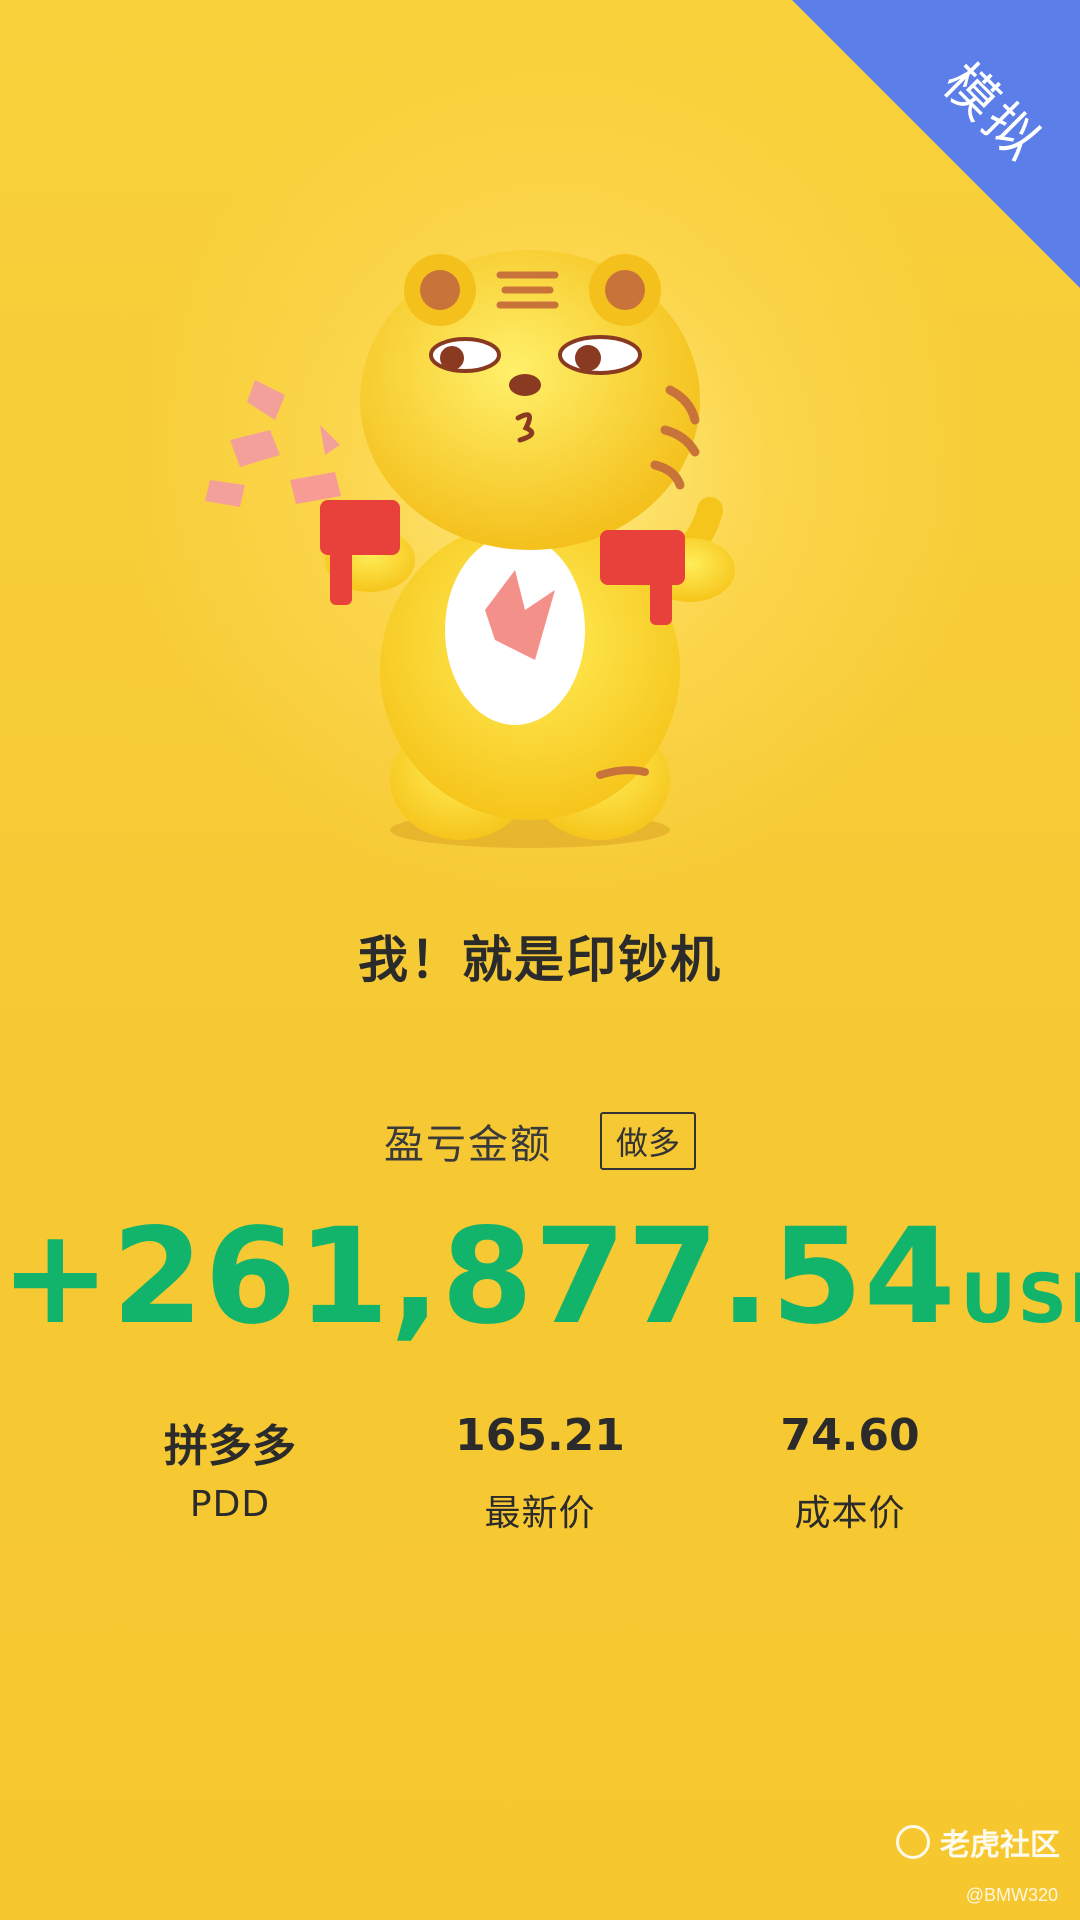 The width and height of the screenshot is (1080, 1920). Describe the element at coordinates (1011, 1895) in the screenshot. I see `watermark-user: @BMW320` at that location.